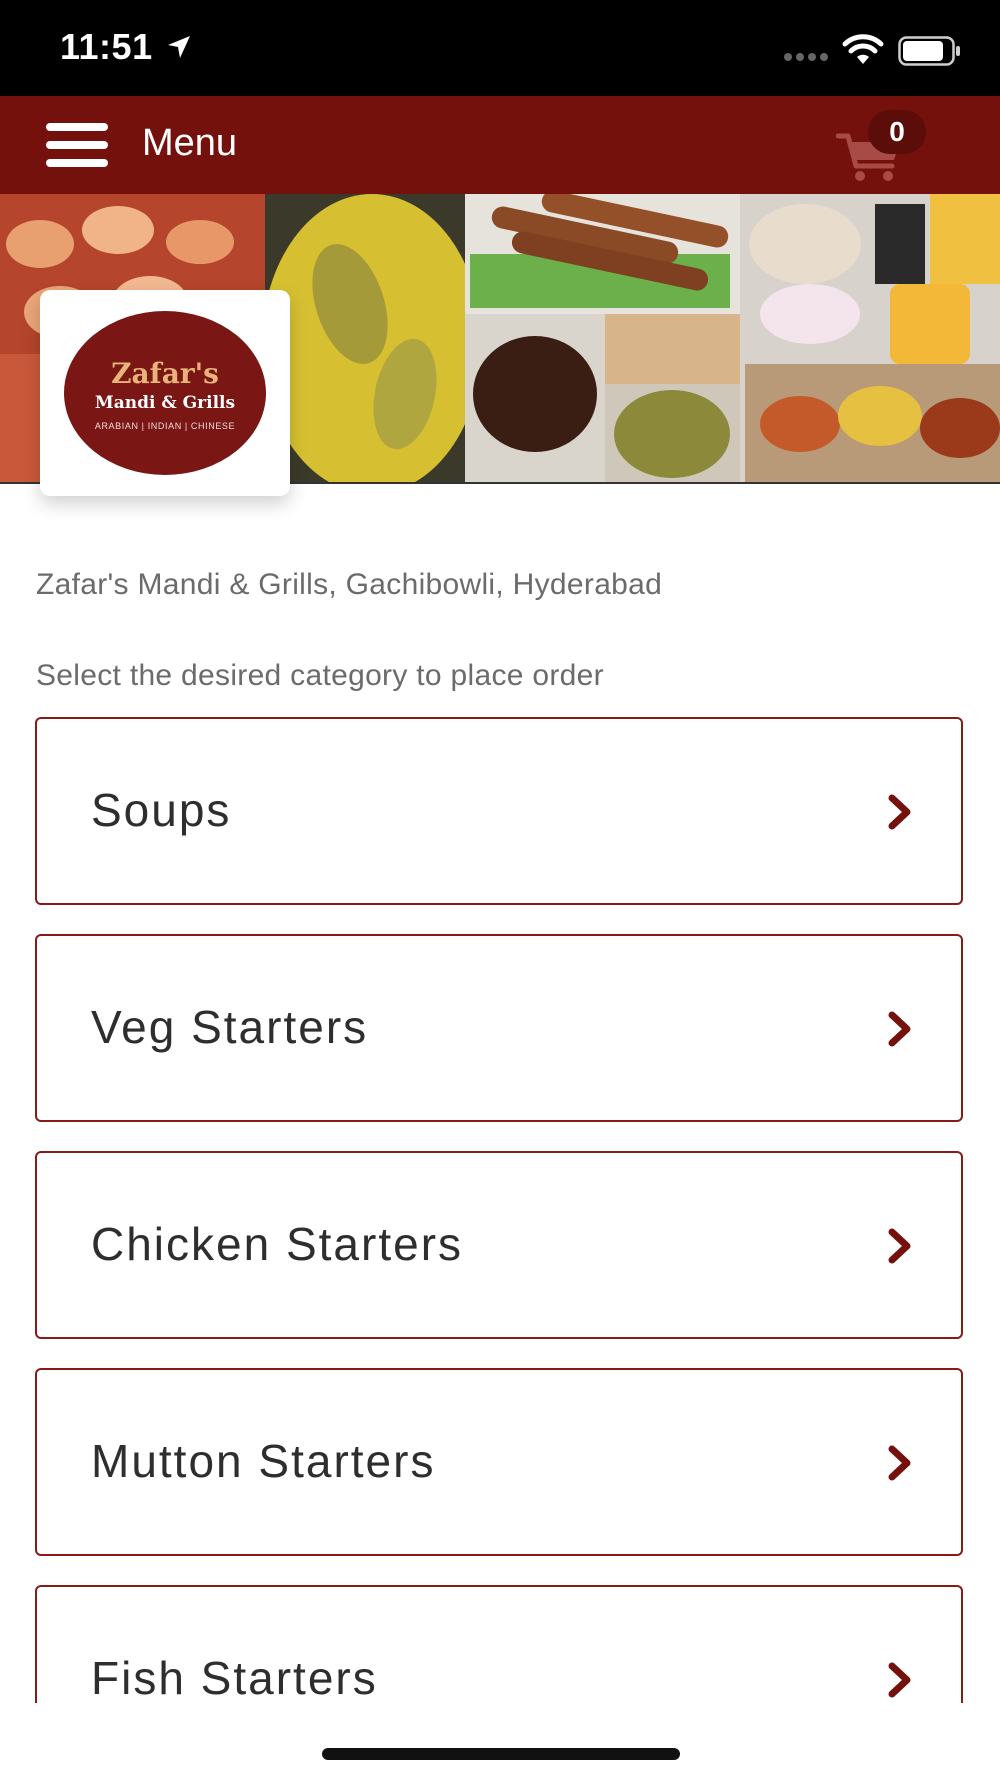 This screenshot has height=1778, width=1000. I want to click on cart-count-badge: 0, so click(897, 132).